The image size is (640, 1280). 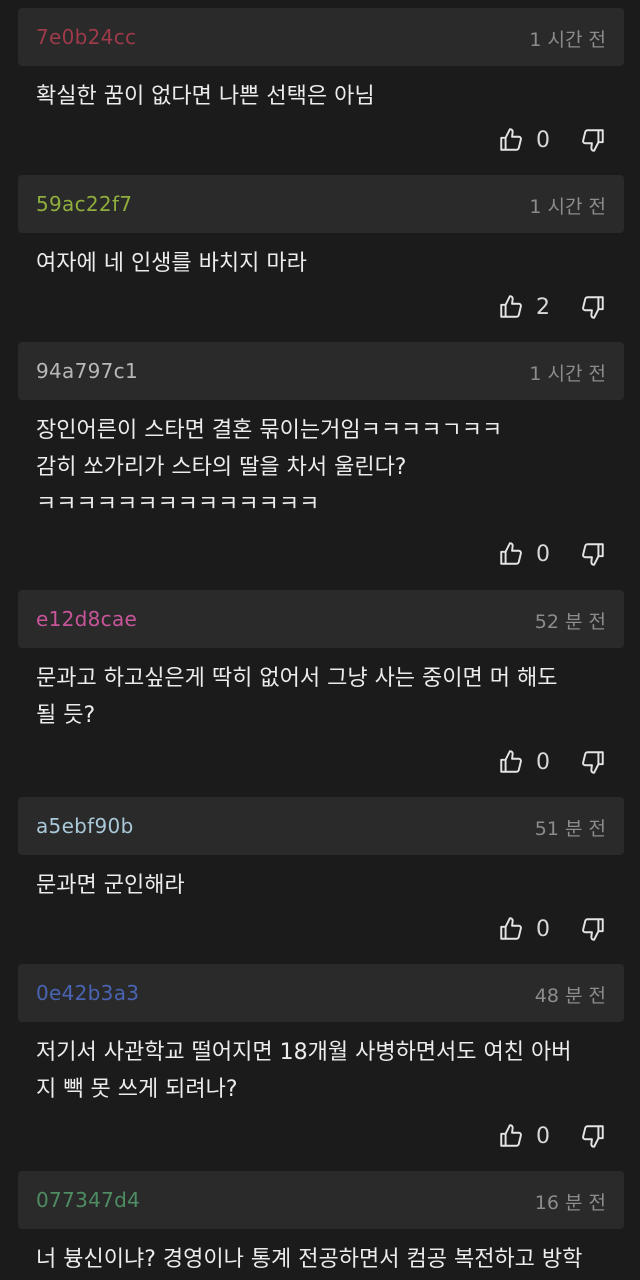 What do you see at coordinates (570, 829) in the screenshot?
I see `comment-time: 51 분 전` at bounding box center [570, 829].